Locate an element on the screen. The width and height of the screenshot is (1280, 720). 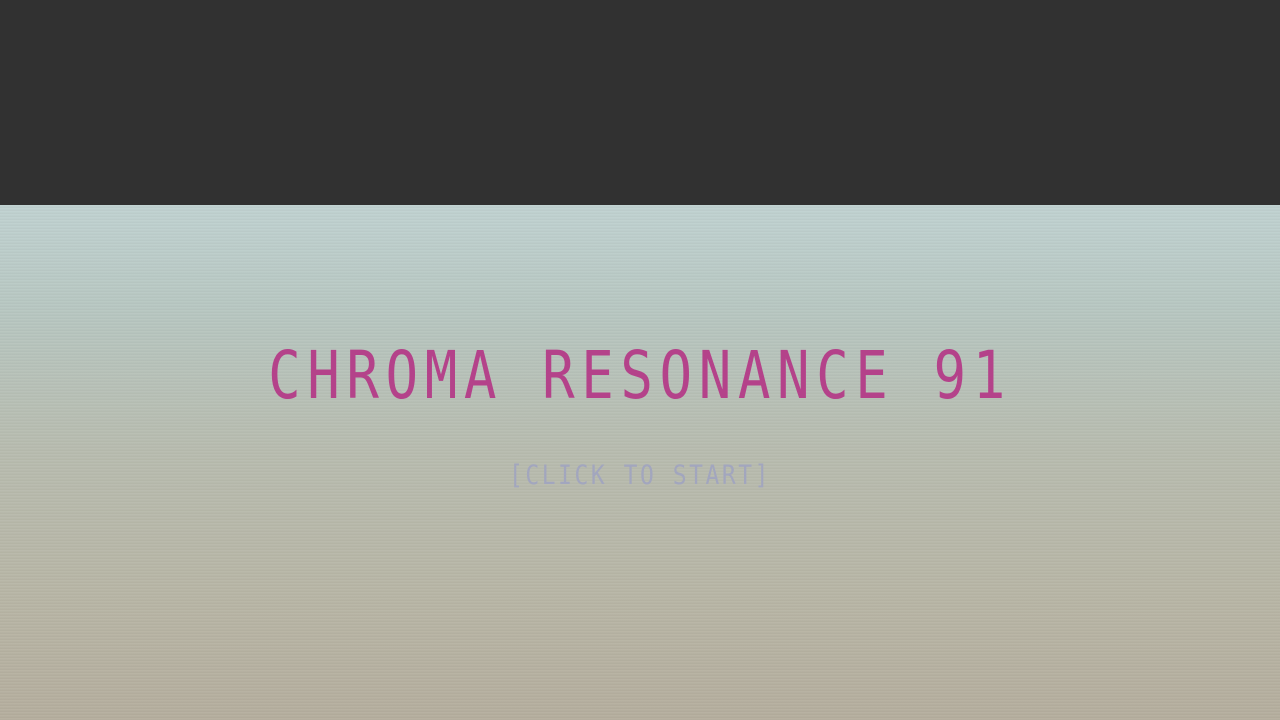
click-to-start-prompt: [CLICK TO START] is located at coordinates (640, 476).